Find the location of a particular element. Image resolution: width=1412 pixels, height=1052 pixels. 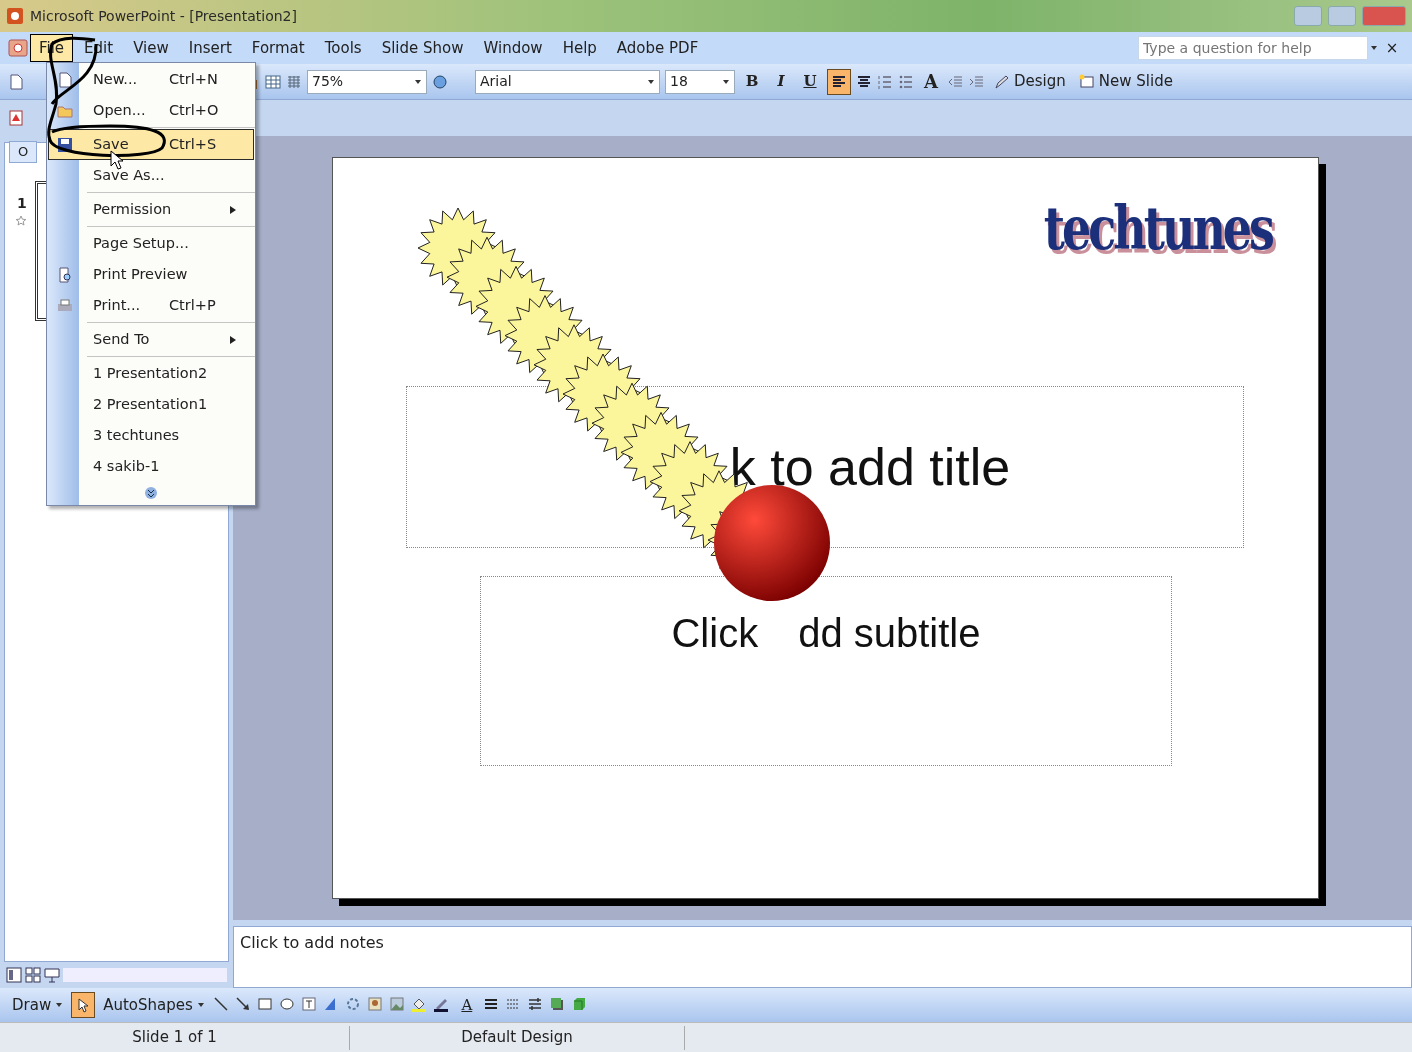

align-left-button is located at coordinates (839, 81).